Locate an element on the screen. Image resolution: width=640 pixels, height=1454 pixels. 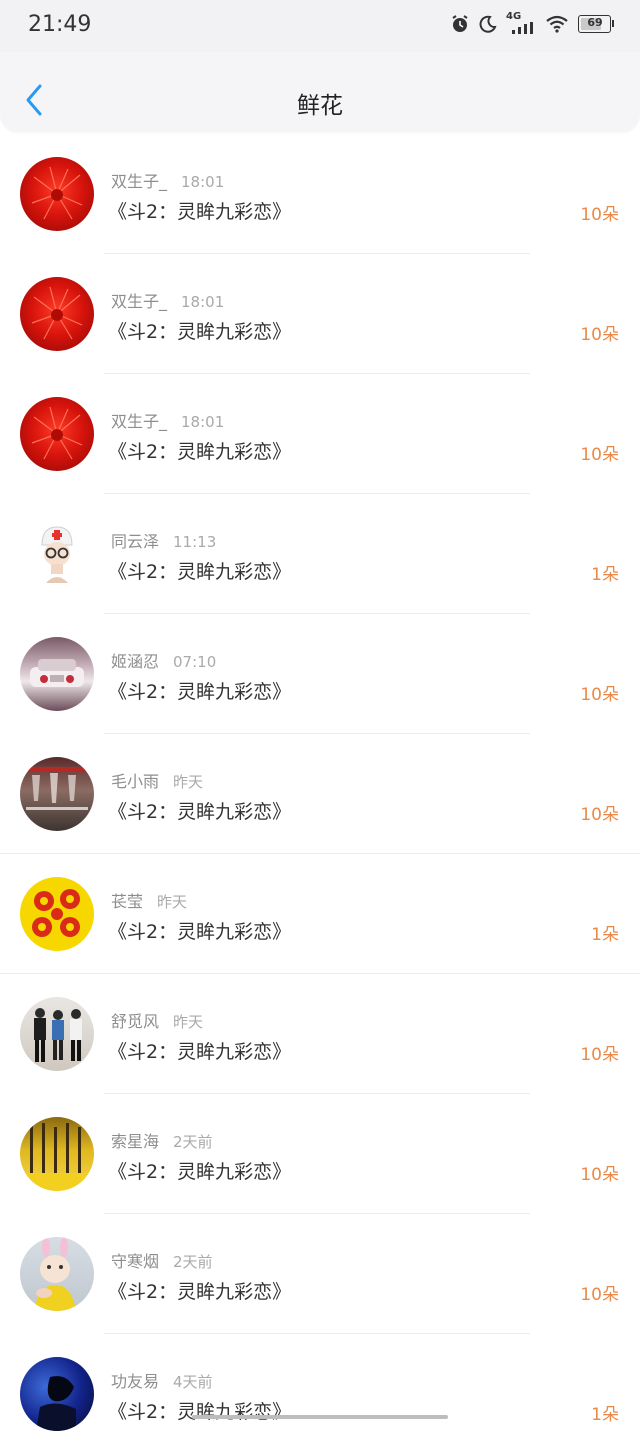
sender-name: 毛小雨 is located at coordinates (135, 781).